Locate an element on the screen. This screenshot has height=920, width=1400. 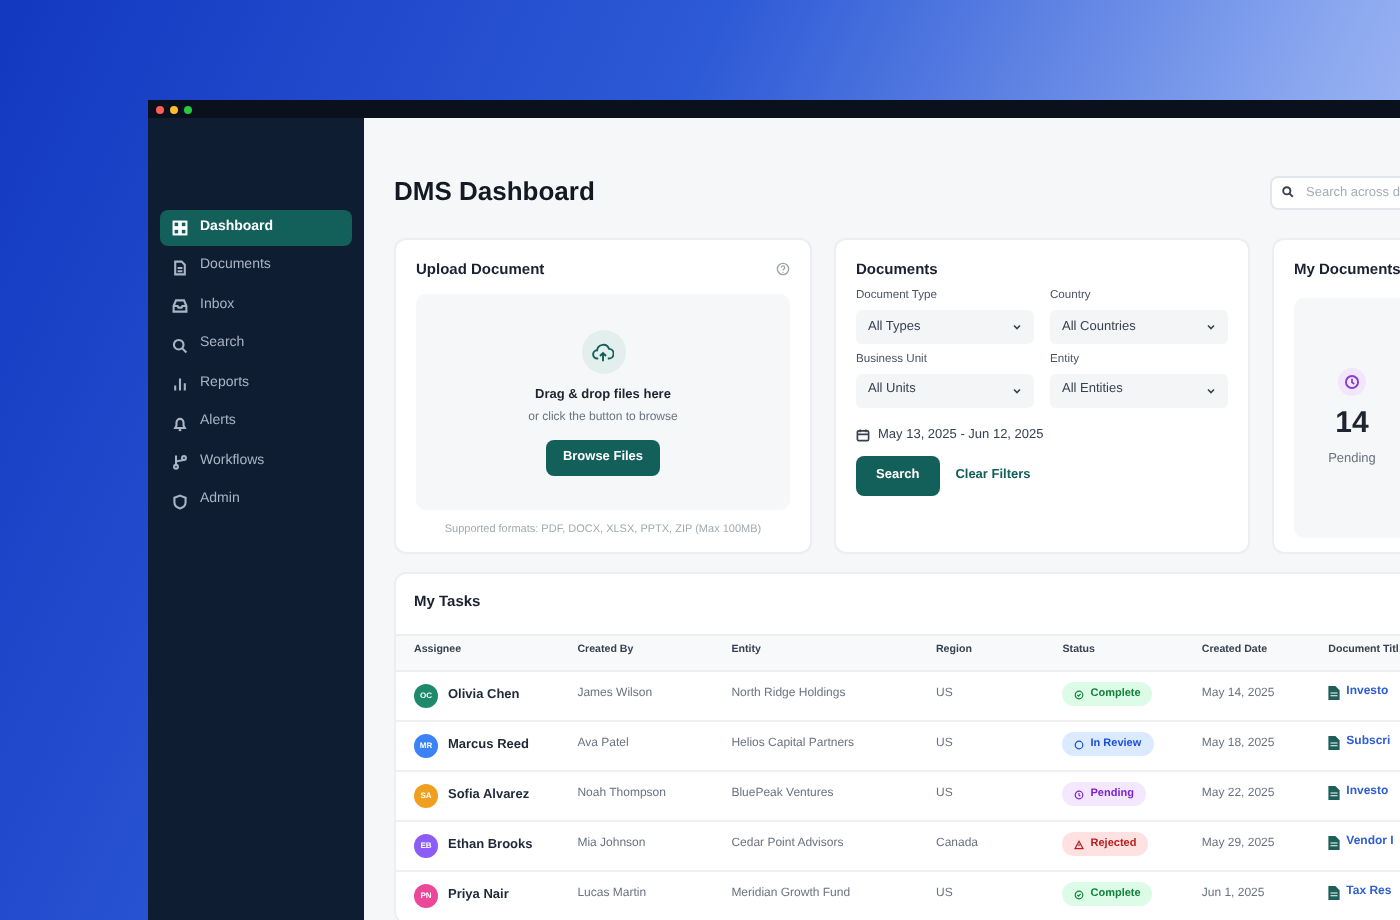
warning-icon is located at coordinates (1079, 844).